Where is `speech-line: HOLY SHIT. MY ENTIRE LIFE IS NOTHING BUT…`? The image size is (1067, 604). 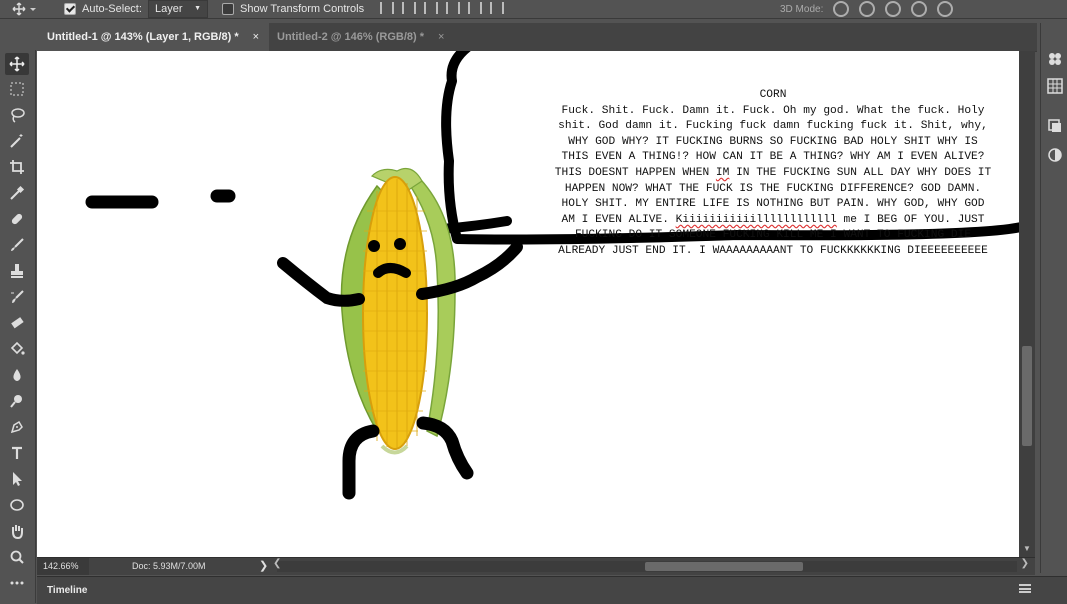 speech-line: HOLY SHIT. MY ENTIRE LIFE IS NOTHING BUT… is located at coordinates (773, 204).